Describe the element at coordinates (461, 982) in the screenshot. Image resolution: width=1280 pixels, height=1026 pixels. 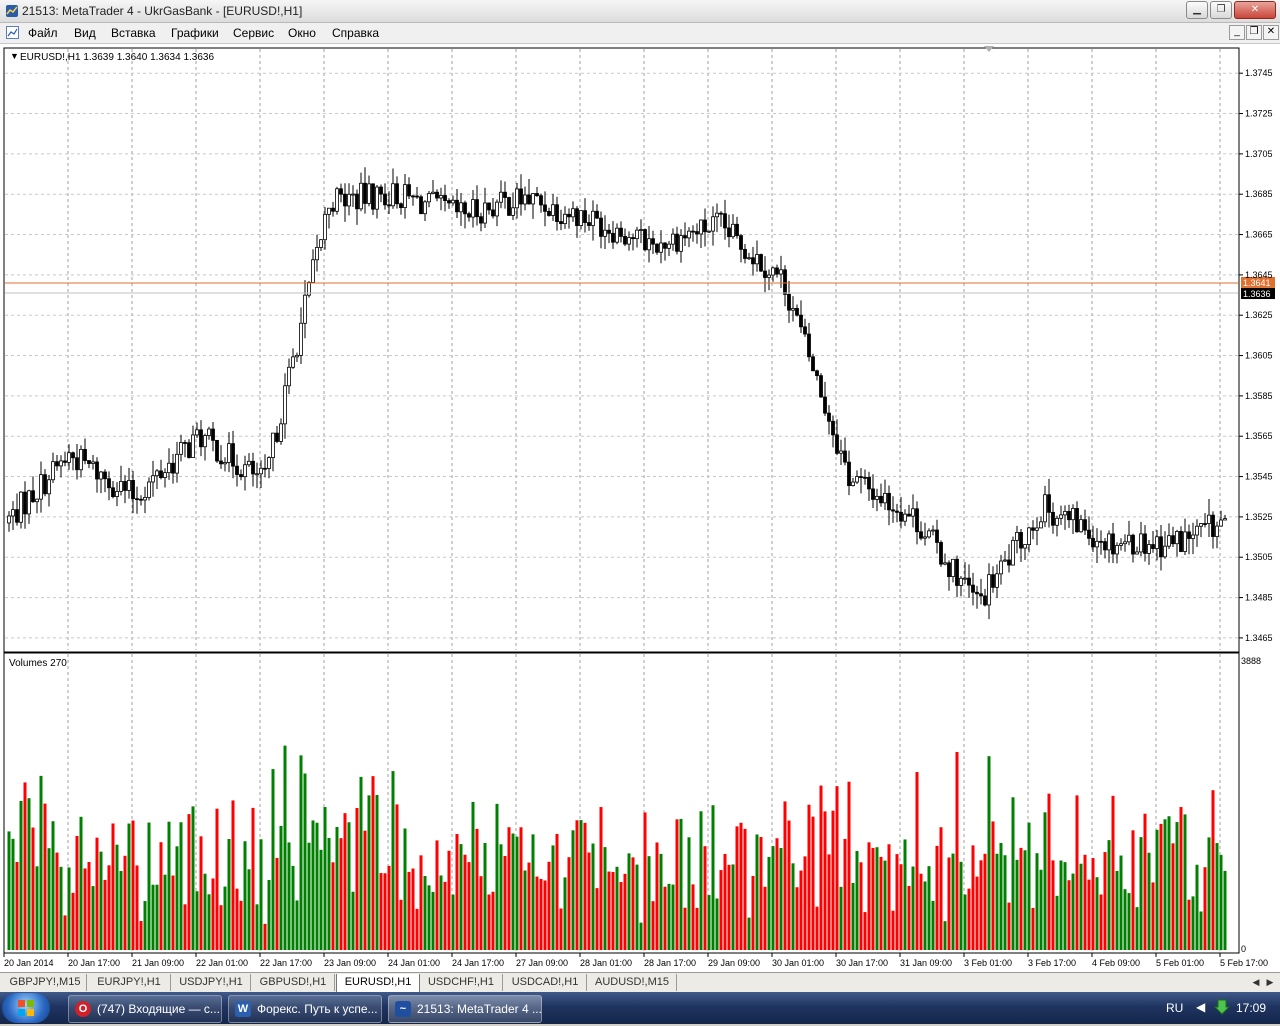
I see `tab-usdchf: USDCHF!,H1` at that location.